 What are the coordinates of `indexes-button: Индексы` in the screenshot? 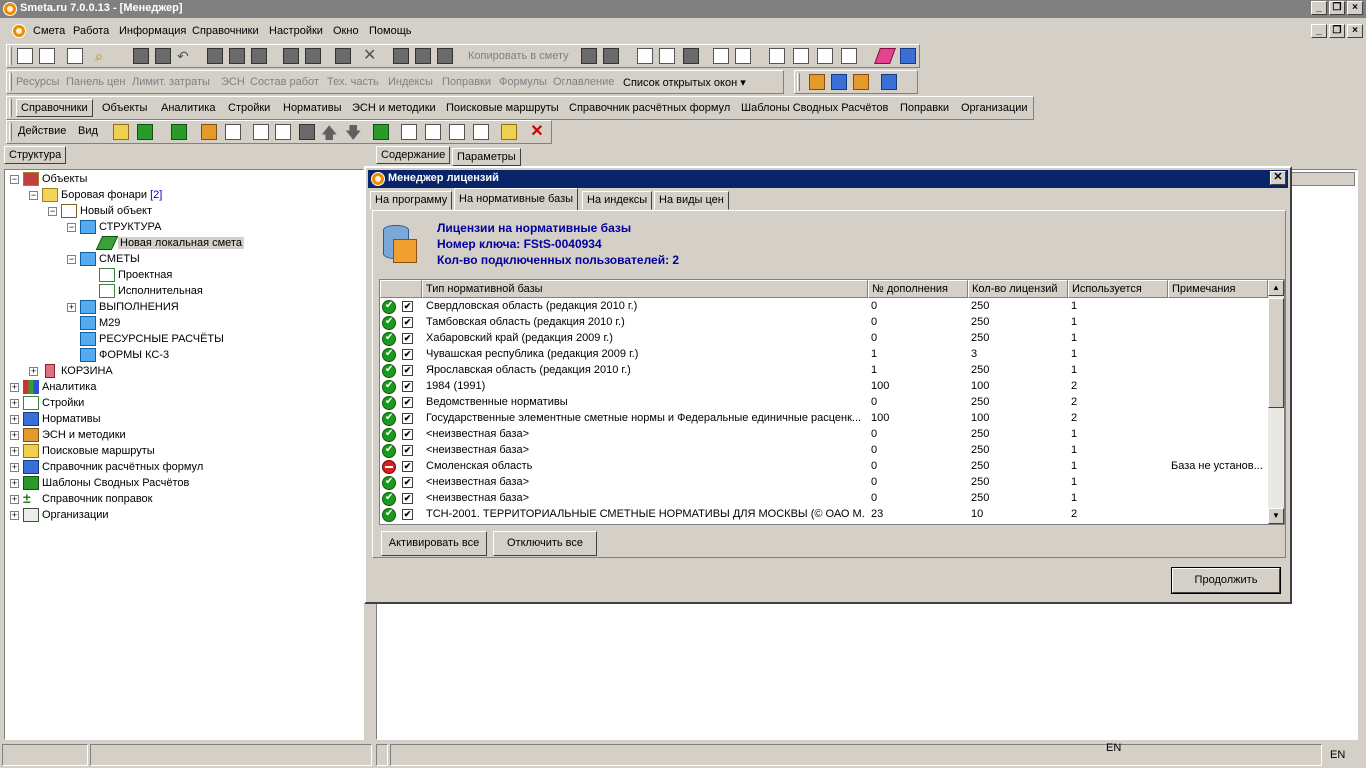 It's located at (410, 82).